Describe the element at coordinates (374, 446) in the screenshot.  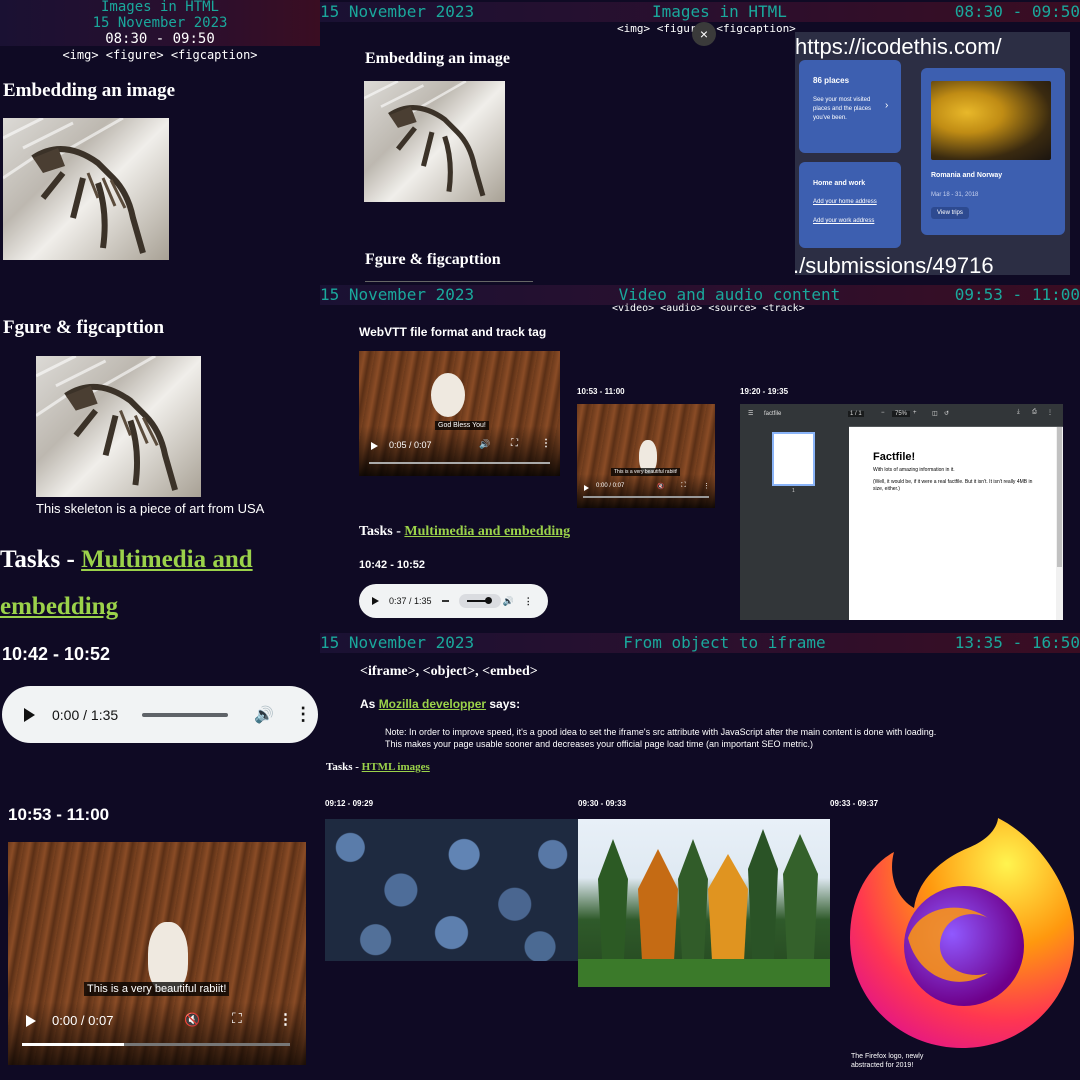
I see `video1-play-icon` at that location.